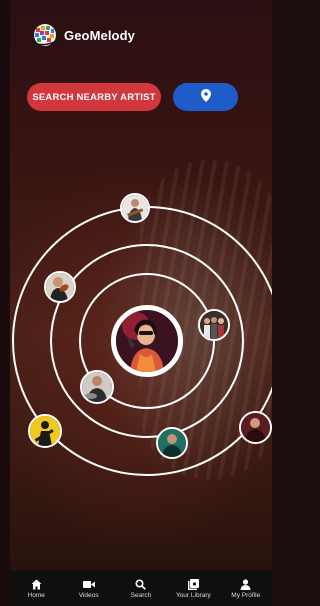  Describe the element at coordinates (141, 595) in the screenshot. I see `nav-search-label: Search` at that location.